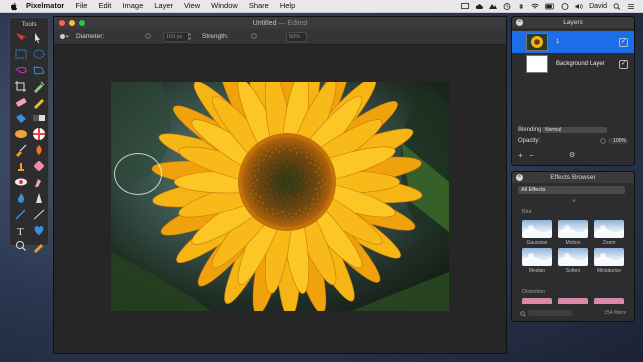 The image size is (643, 362). I want to click on screen-mirror-icon, so click(465, 6).